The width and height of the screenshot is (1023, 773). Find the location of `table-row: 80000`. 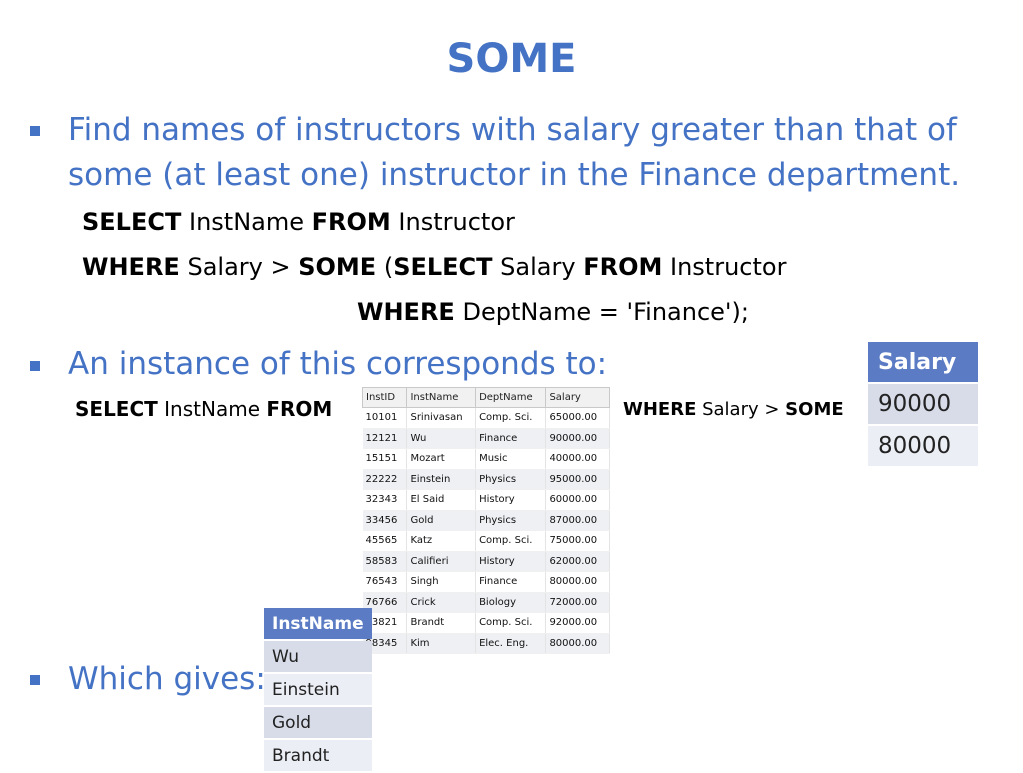

table-row: 80000 is located at coordinates (923, 446).